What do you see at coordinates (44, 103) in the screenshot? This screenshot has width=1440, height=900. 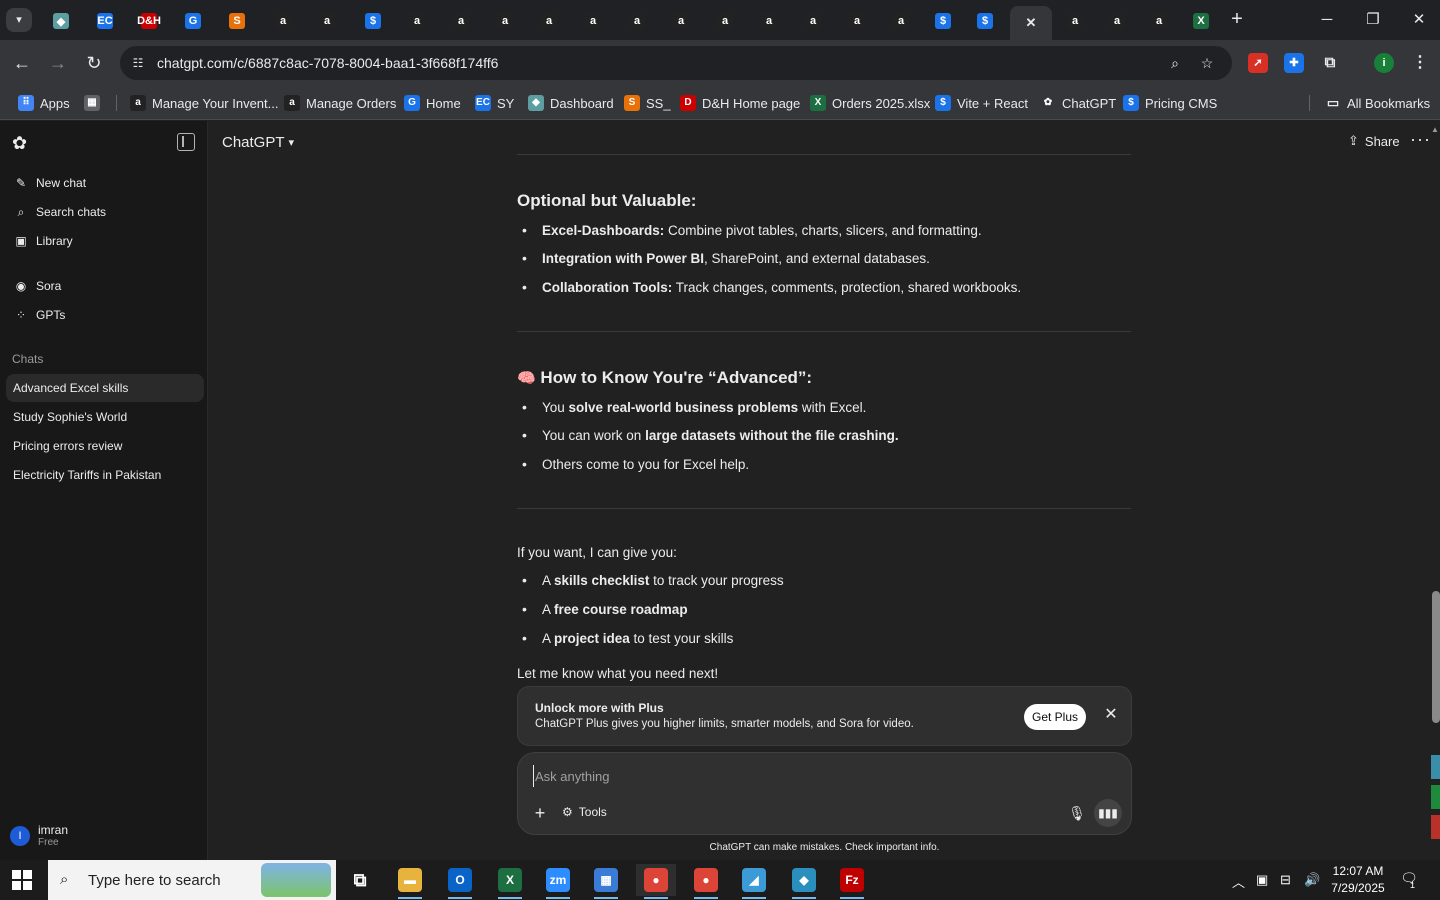 I see `bookmark-item: ⠿ Apps` at bounding box center [44, 103].